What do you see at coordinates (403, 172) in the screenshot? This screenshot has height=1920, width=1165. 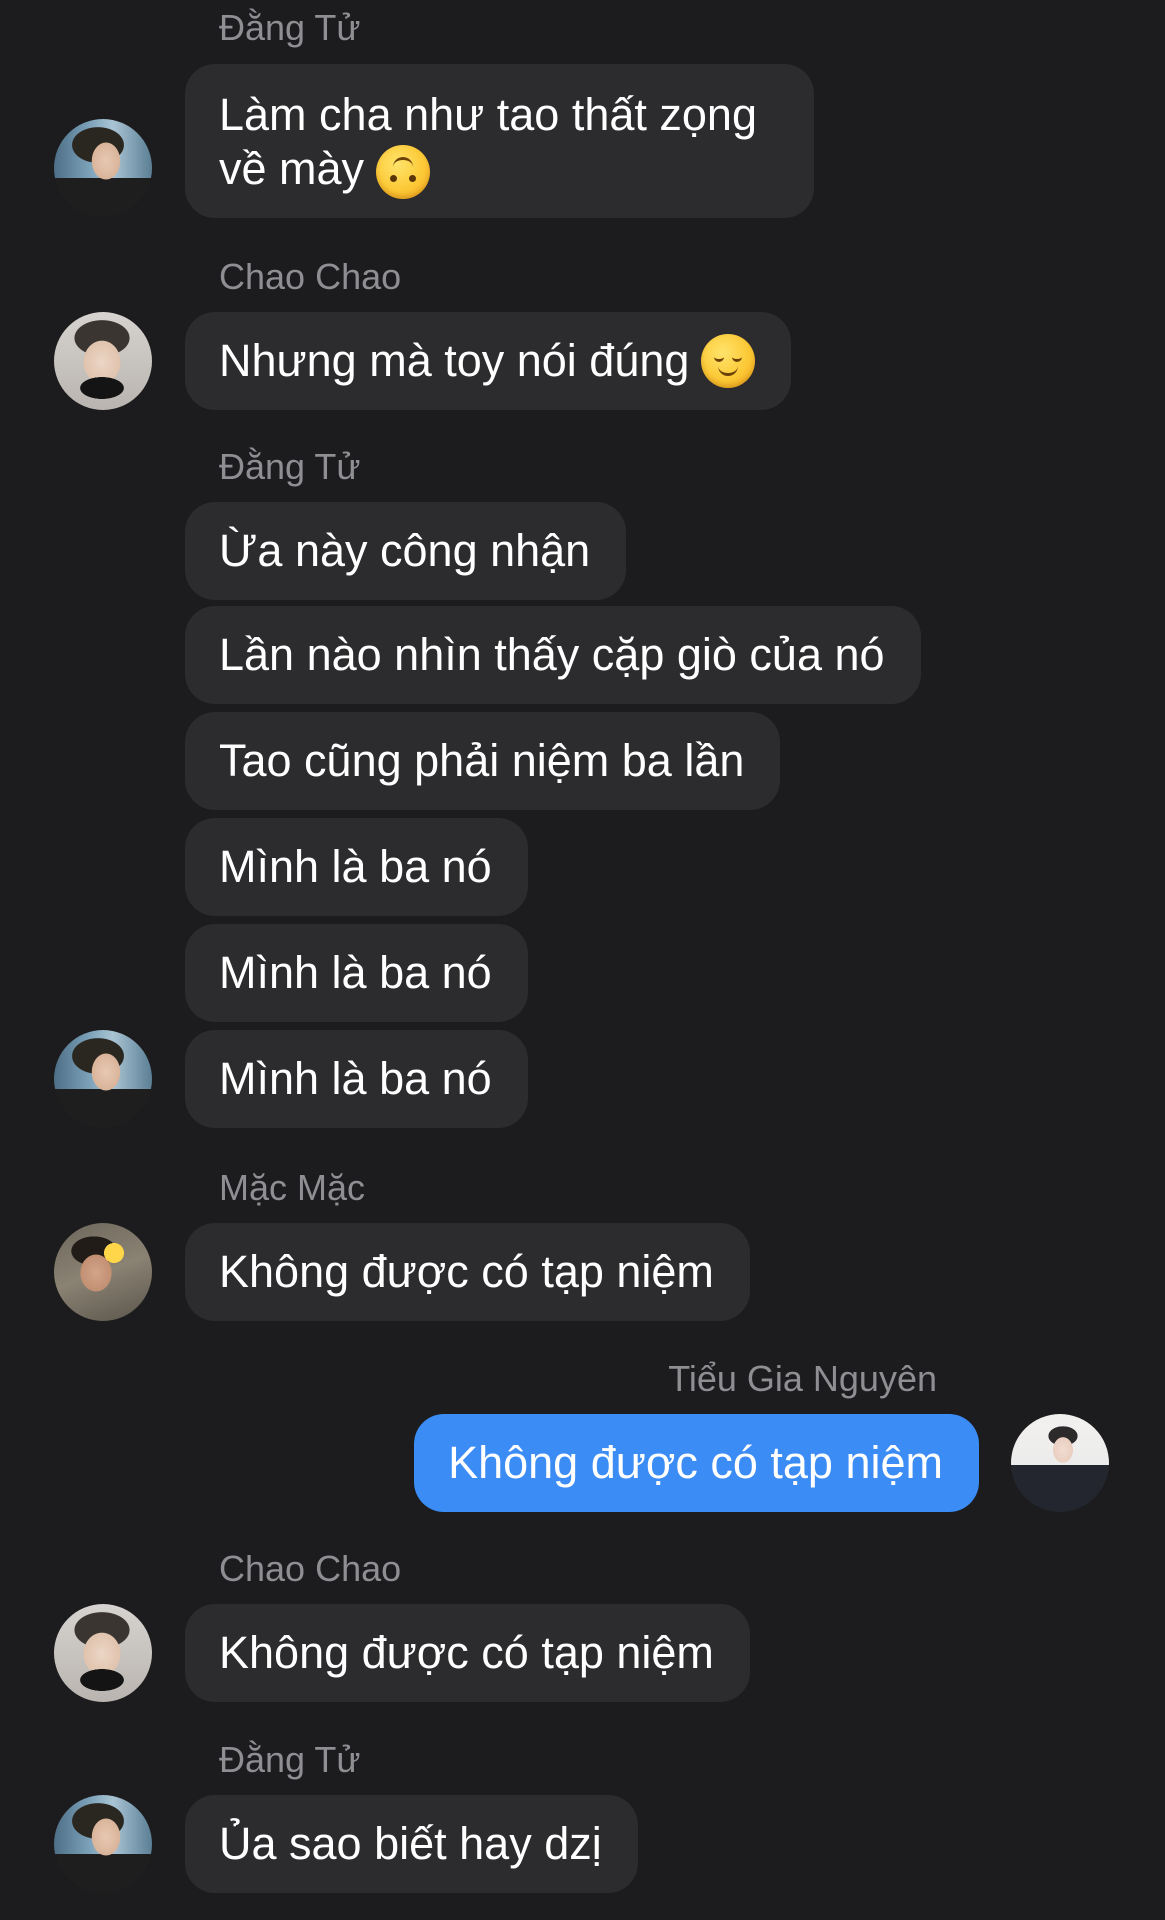 I see `upside-down-face-emoji` at bounding box center [403, 172].